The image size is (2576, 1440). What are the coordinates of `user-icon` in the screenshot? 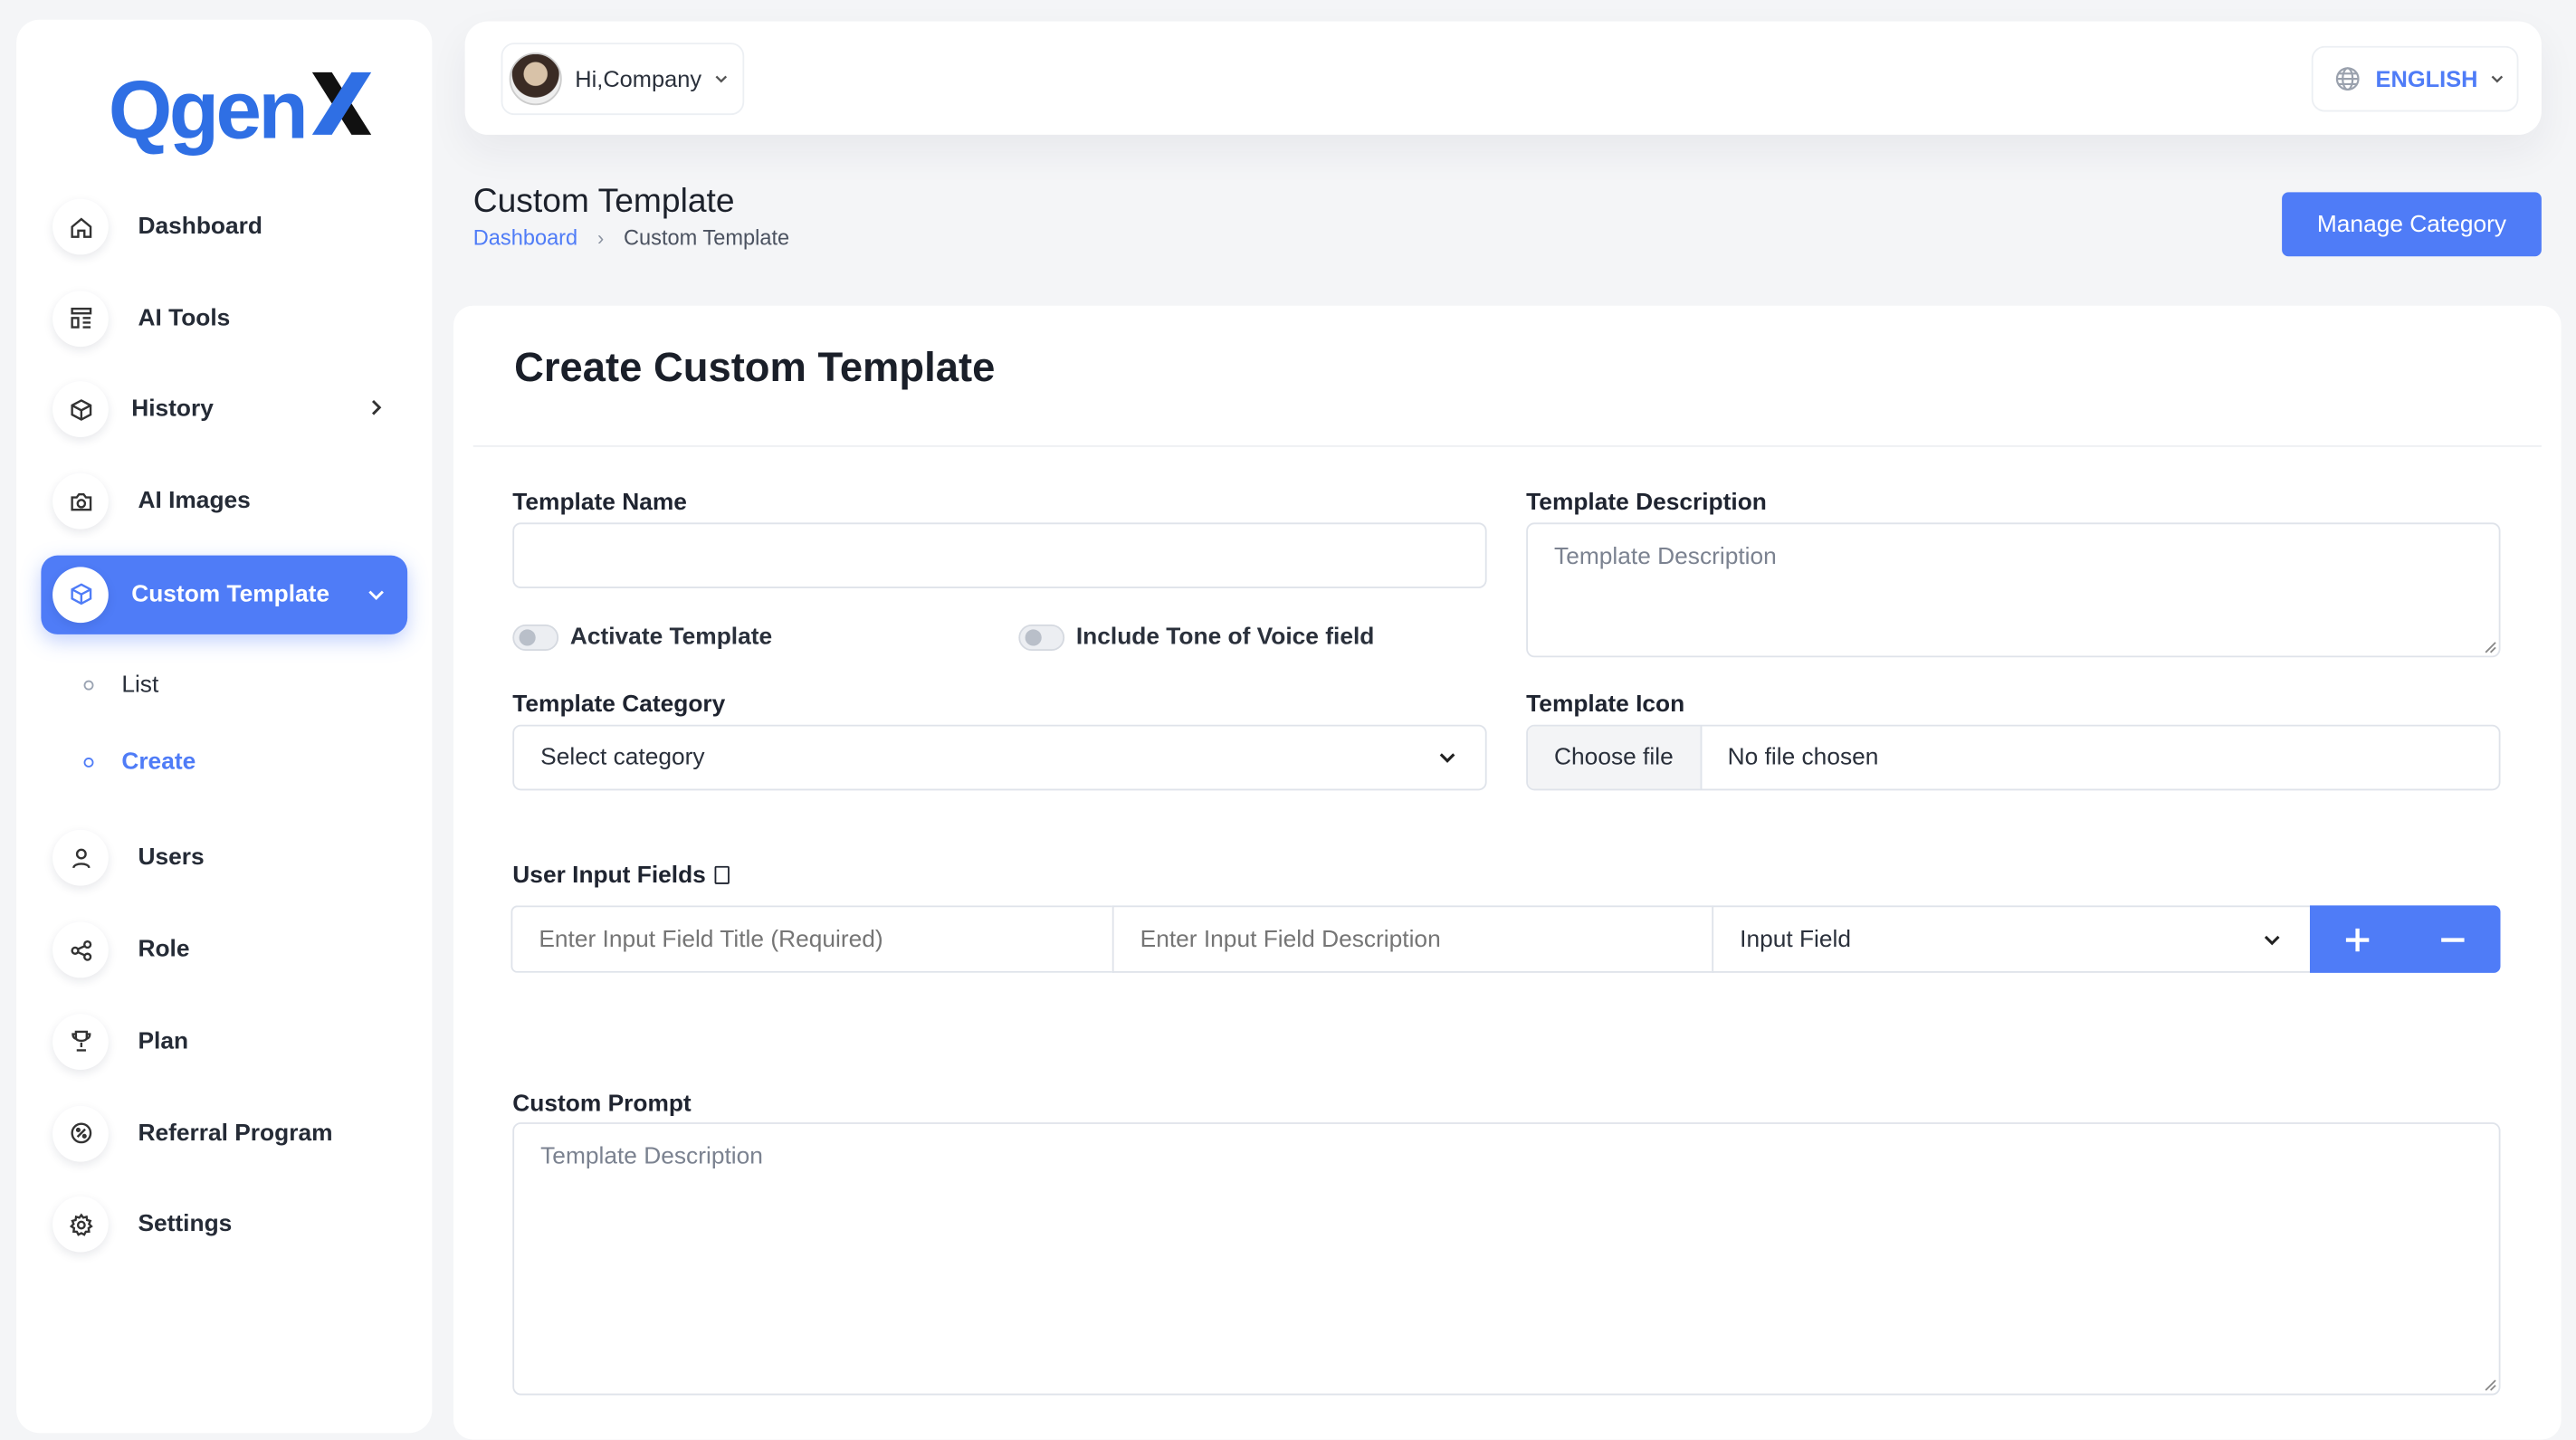 It's located at (81, 858).